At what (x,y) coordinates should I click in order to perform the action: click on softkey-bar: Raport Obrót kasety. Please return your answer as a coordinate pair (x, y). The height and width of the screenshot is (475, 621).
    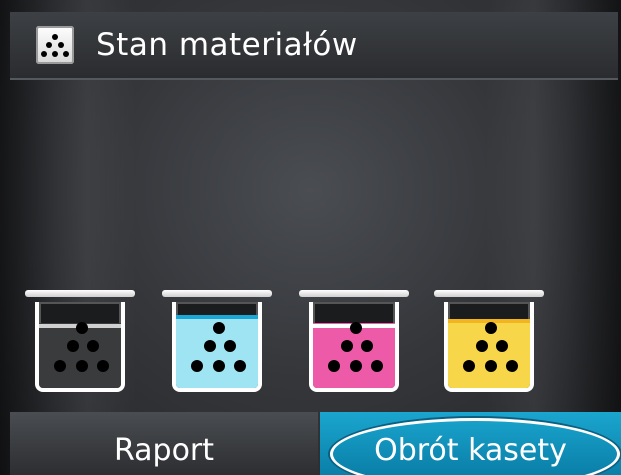
    Looking at the image, I should click on (310, 443).